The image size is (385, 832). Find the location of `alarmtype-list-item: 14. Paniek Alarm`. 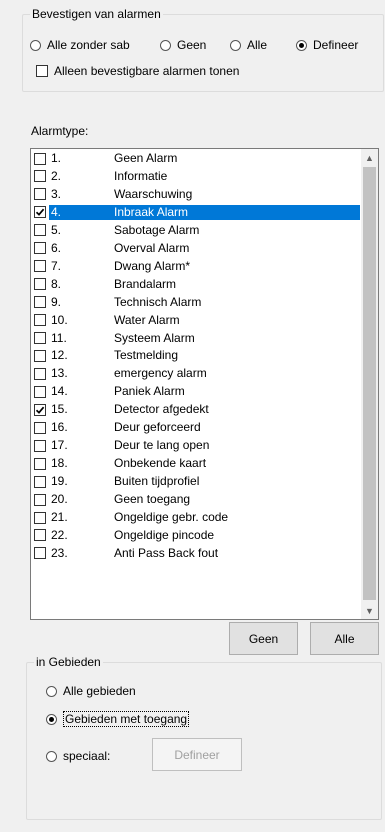

alarmtype-list-item: 14. Paniek Alarm is located at coordinates (196, 391).